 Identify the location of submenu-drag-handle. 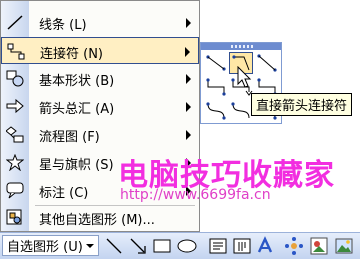
(241, 46).